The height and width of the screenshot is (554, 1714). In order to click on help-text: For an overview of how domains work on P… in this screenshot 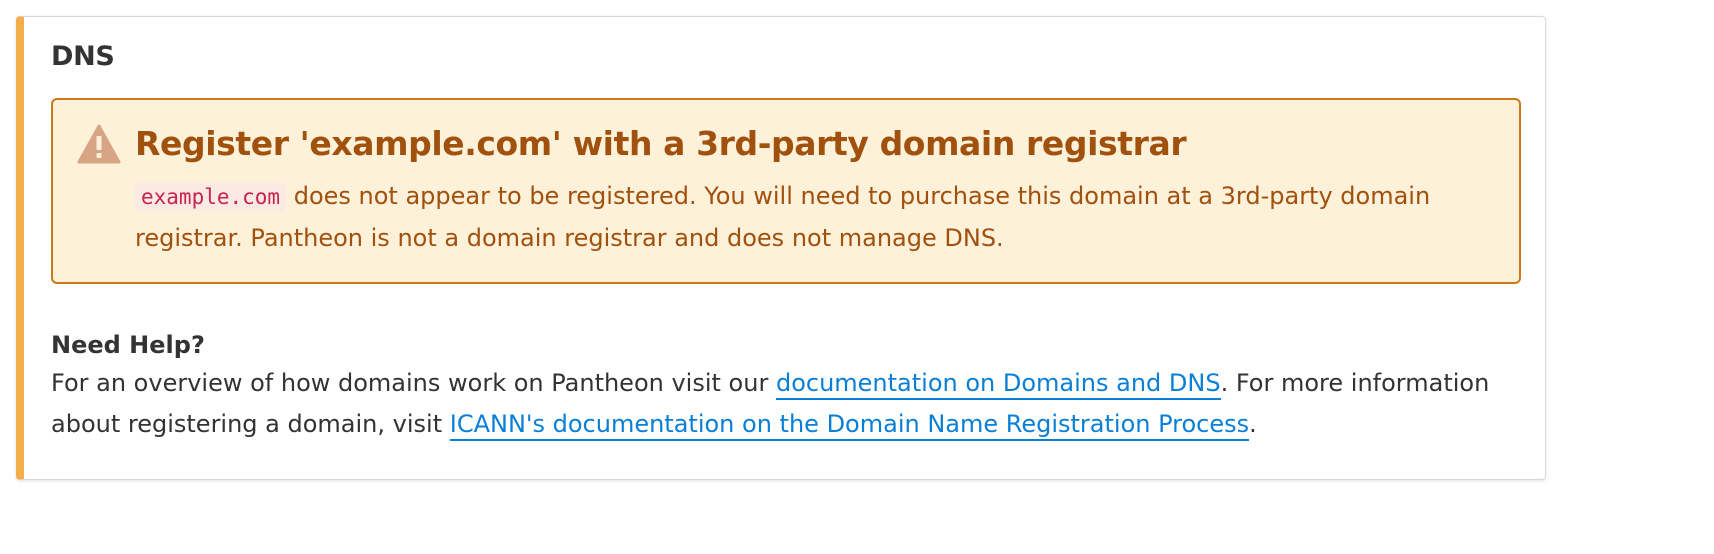, I will do `click(786, 404)`.